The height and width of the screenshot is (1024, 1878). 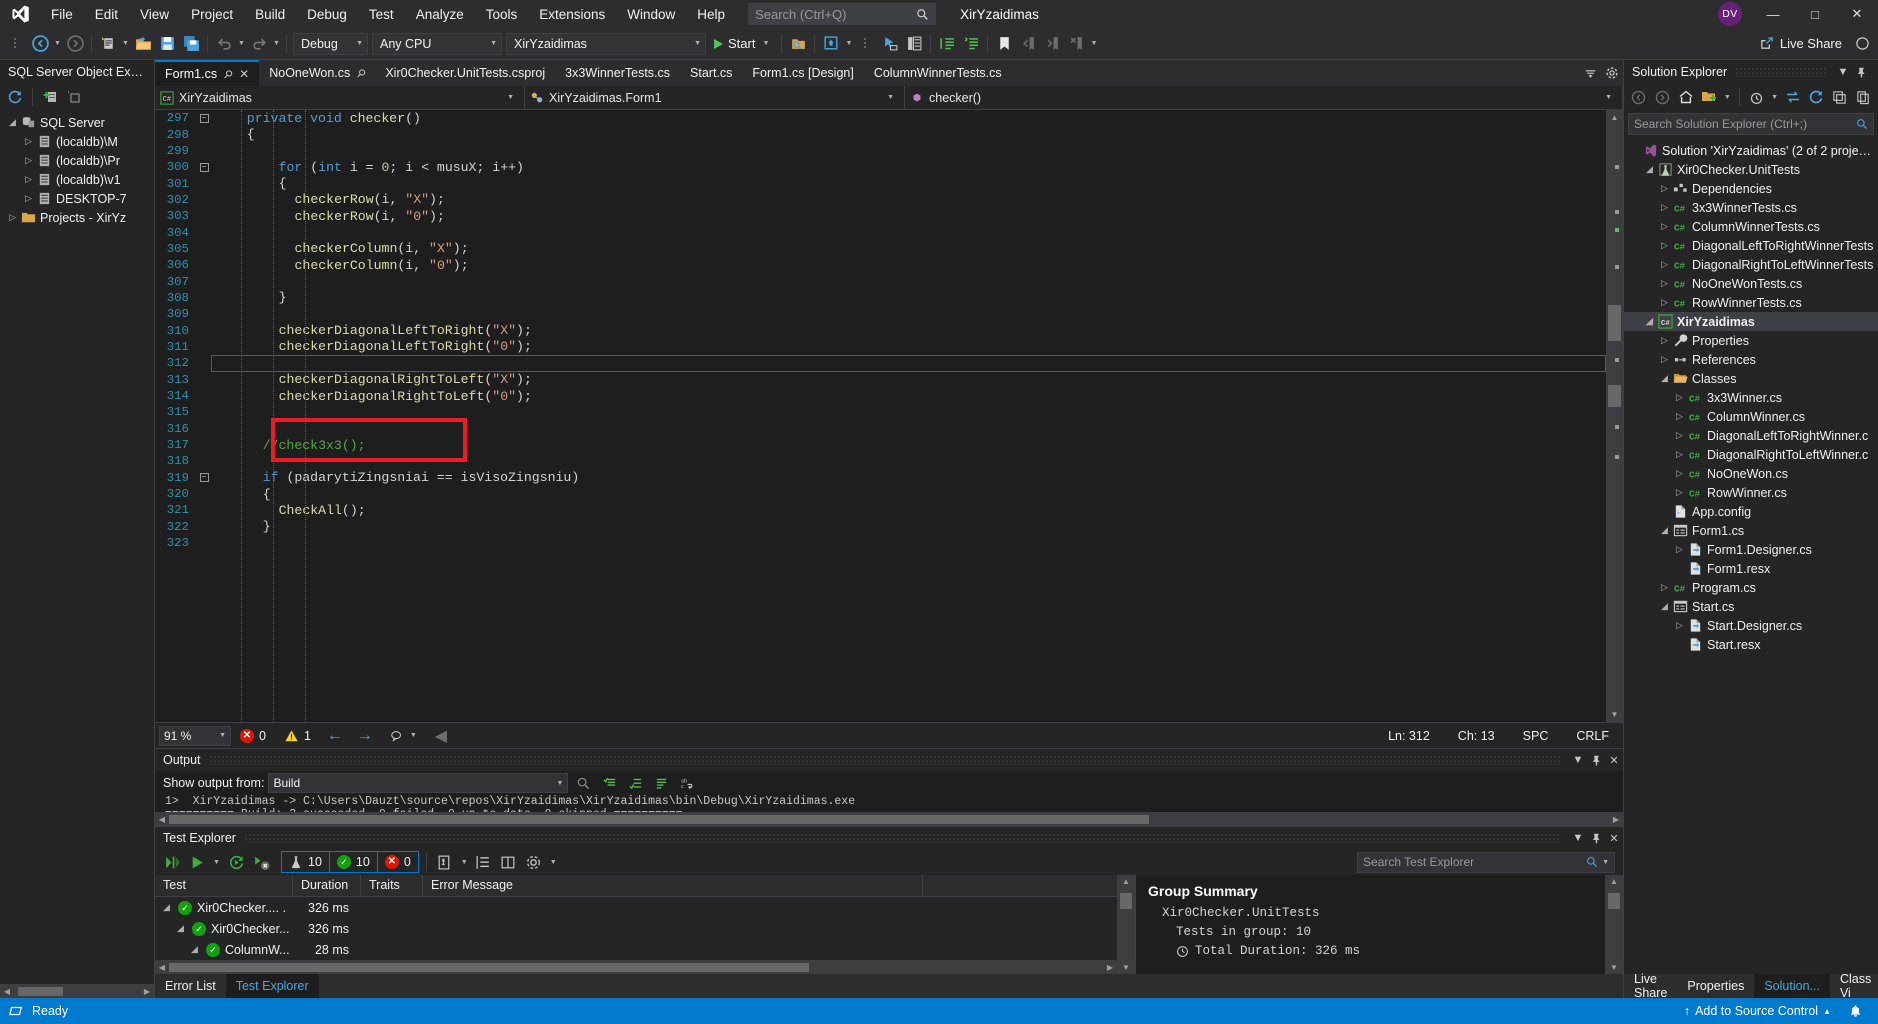 What do you see at coordinates (880, 445) in the screenshot?
I see `code-line: 317//check3x3();` at bounding box center [880, 445].